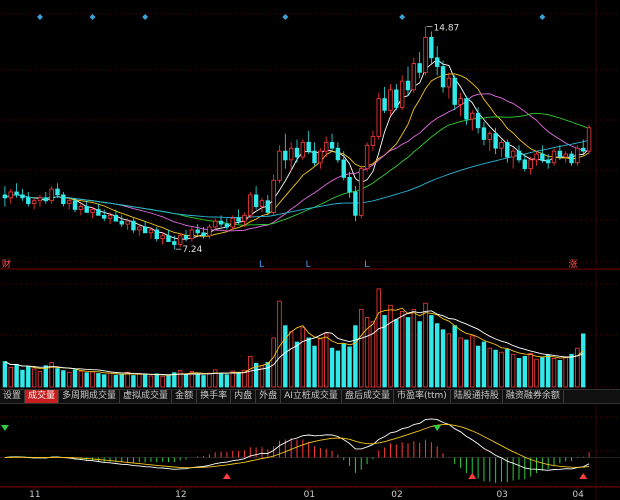  I want to click on tab-1: 成交量, so click(42, 396).